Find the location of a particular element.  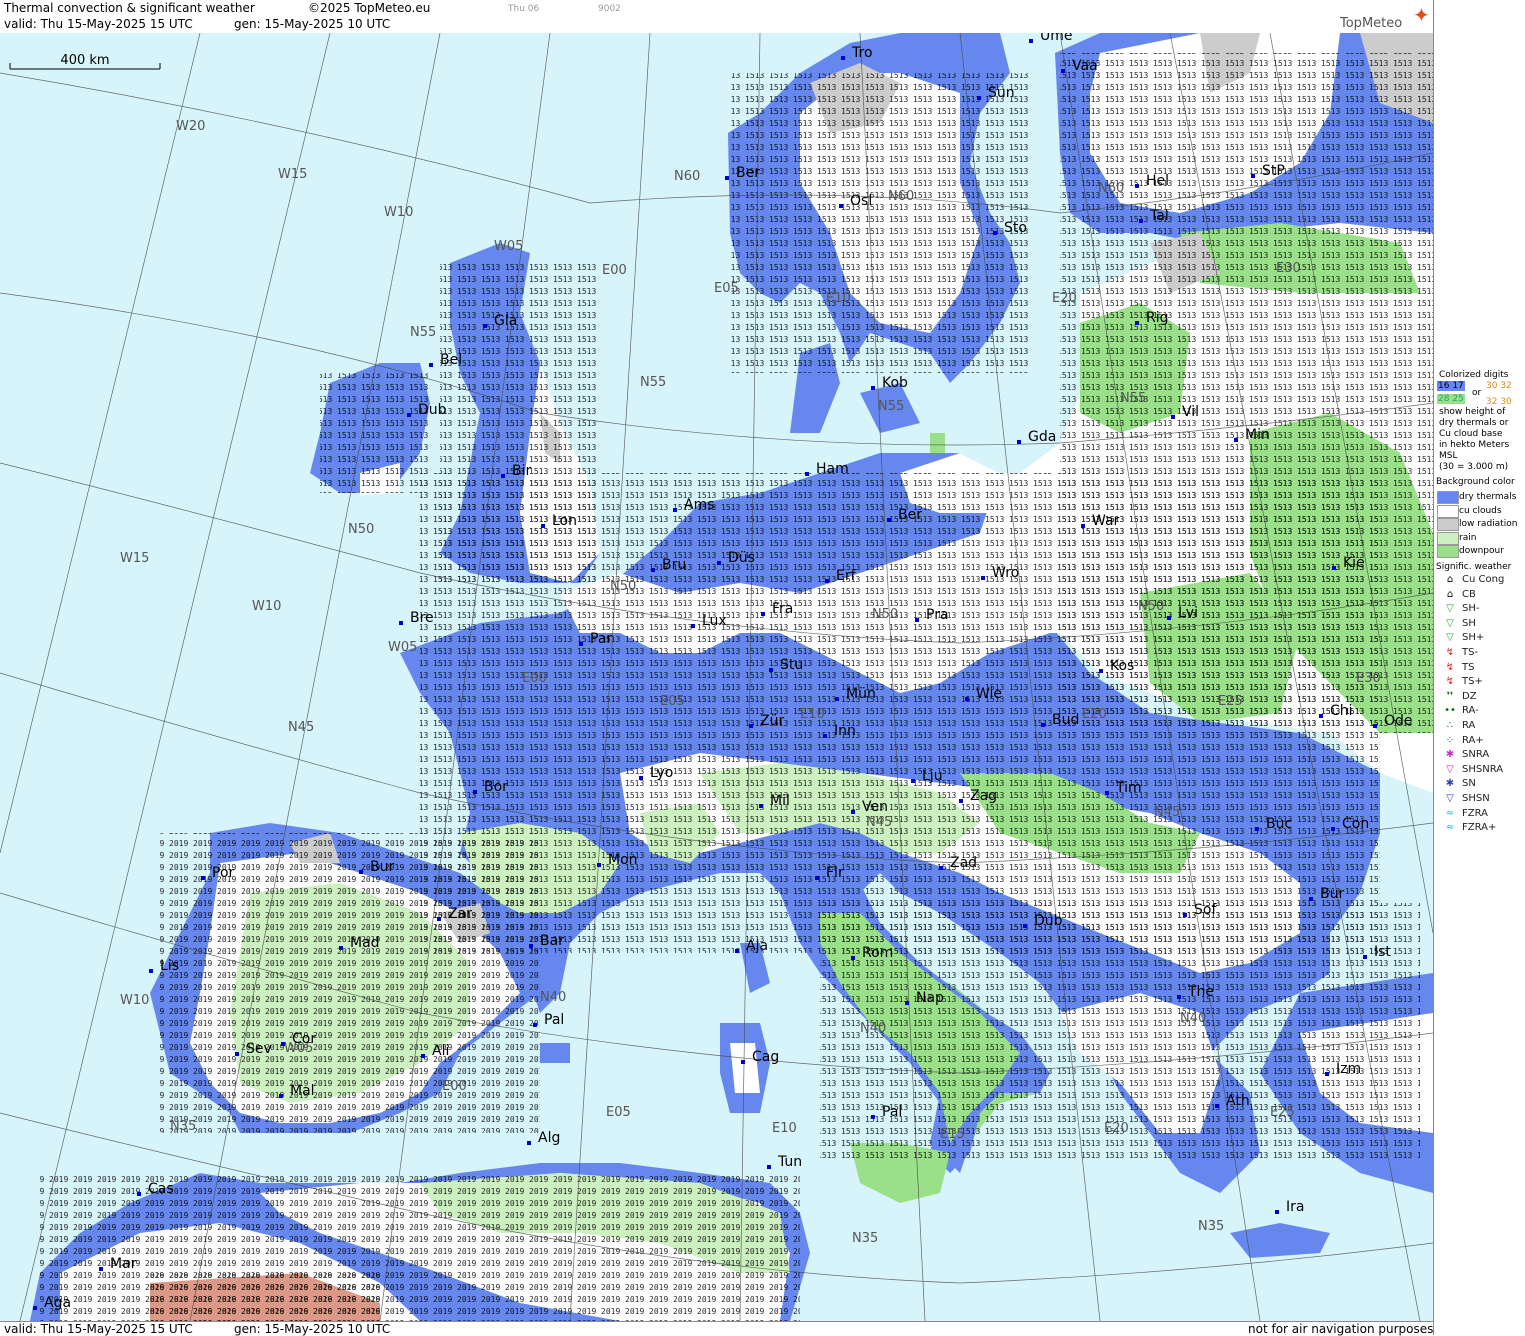

city-label: Lis is located at coordinates (169, 966).